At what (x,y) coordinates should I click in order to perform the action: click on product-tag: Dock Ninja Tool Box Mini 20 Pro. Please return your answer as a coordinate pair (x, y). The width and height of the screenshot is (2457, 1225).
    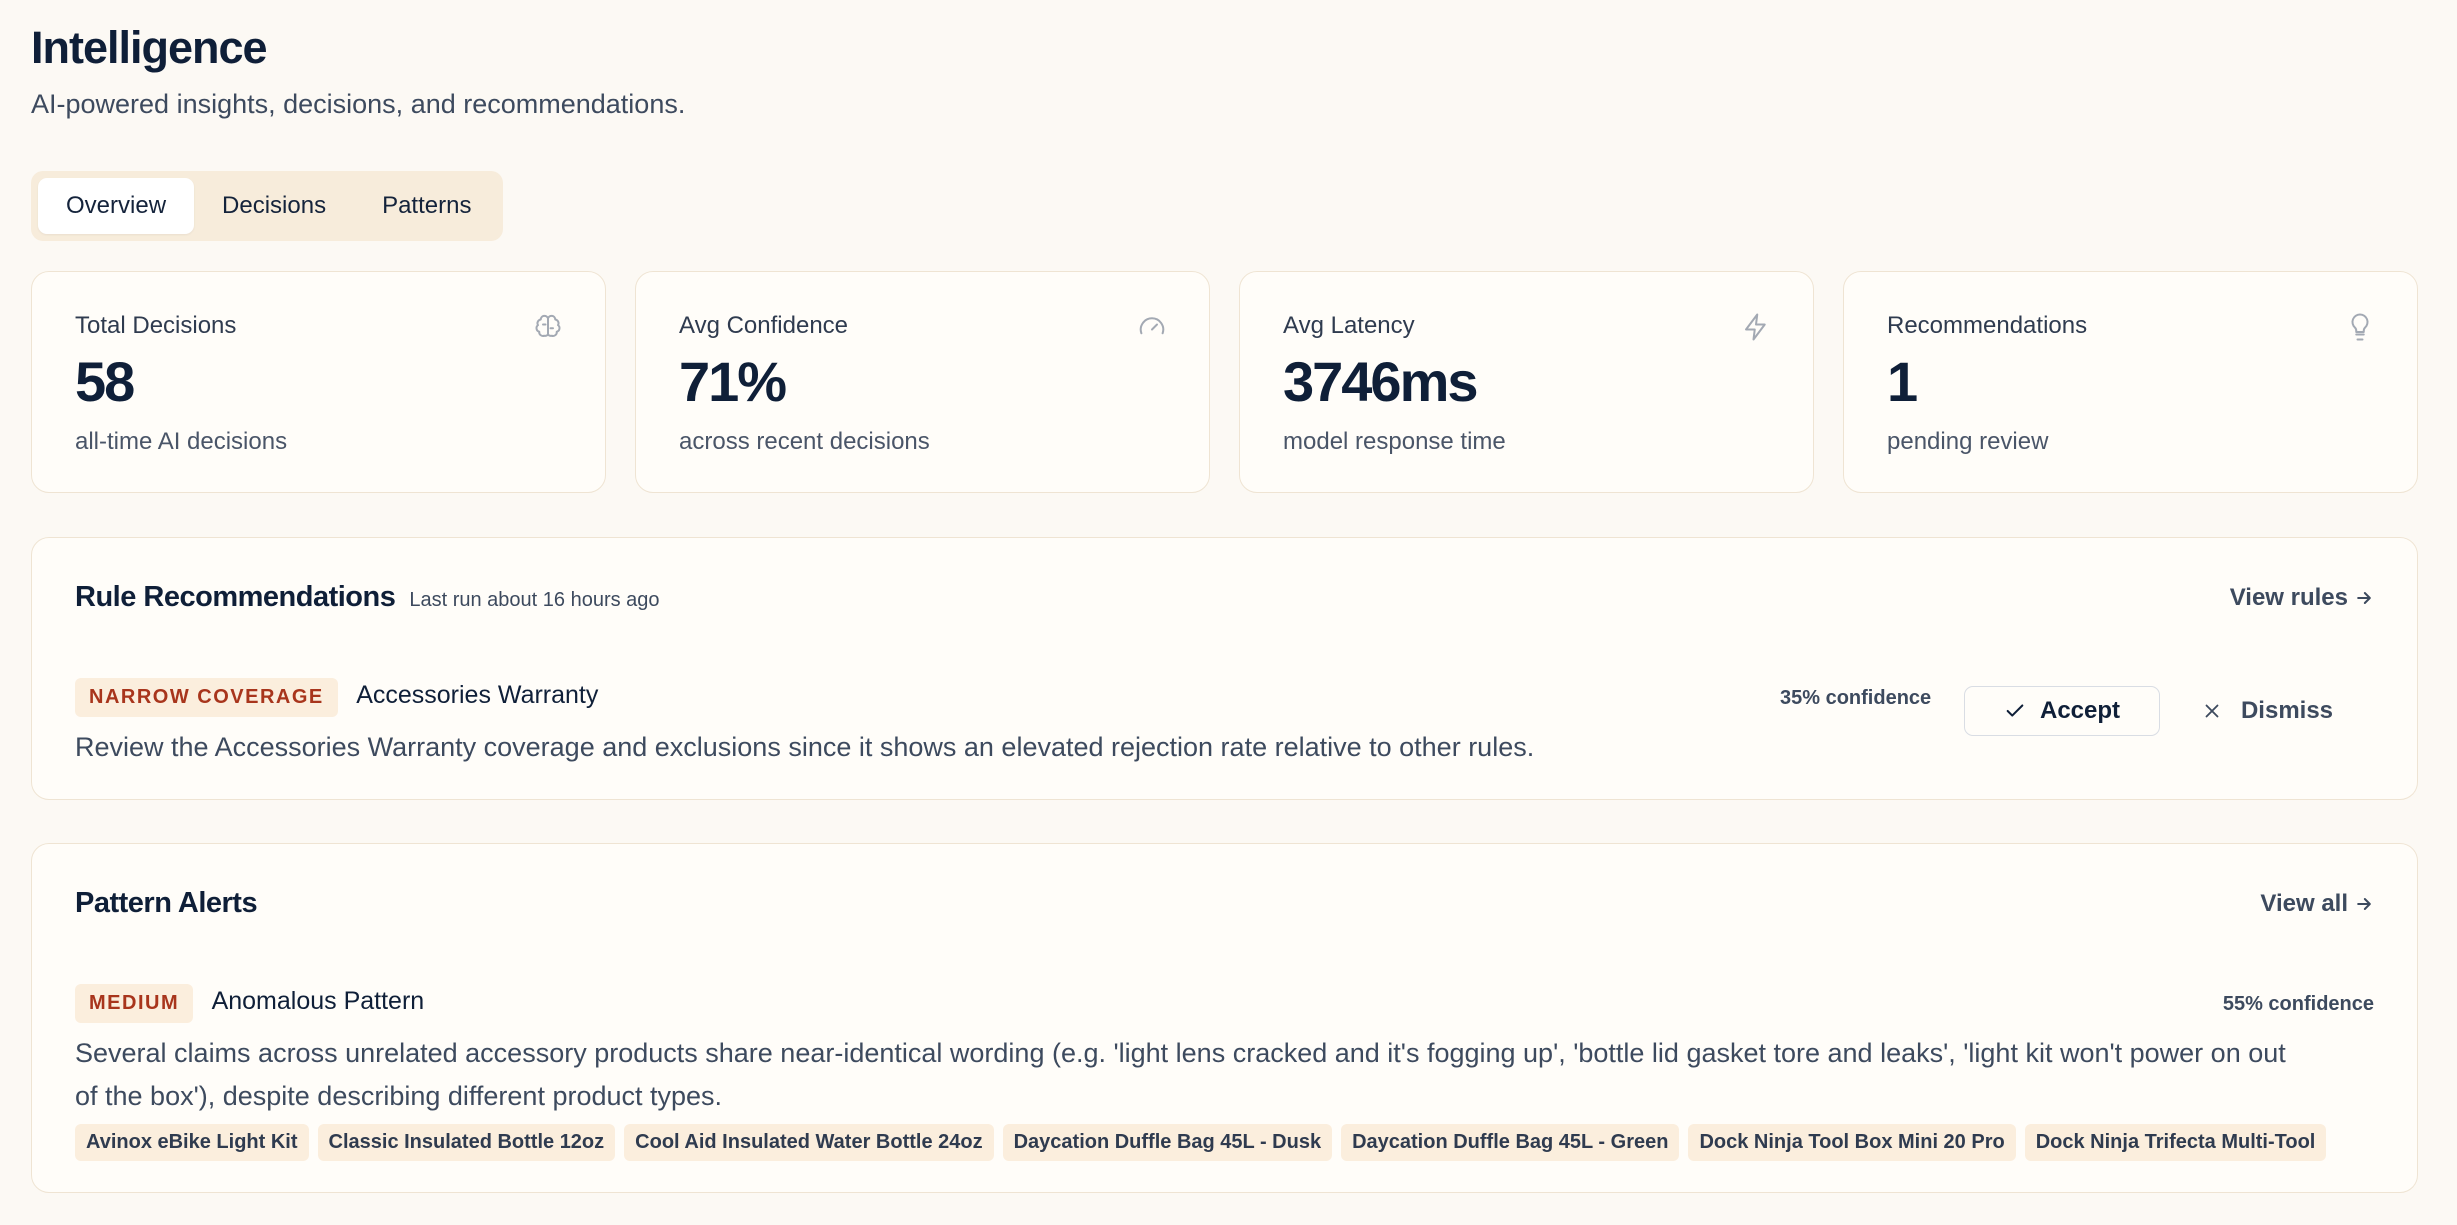
    Looking at the image, I should click on (1852, 1142).